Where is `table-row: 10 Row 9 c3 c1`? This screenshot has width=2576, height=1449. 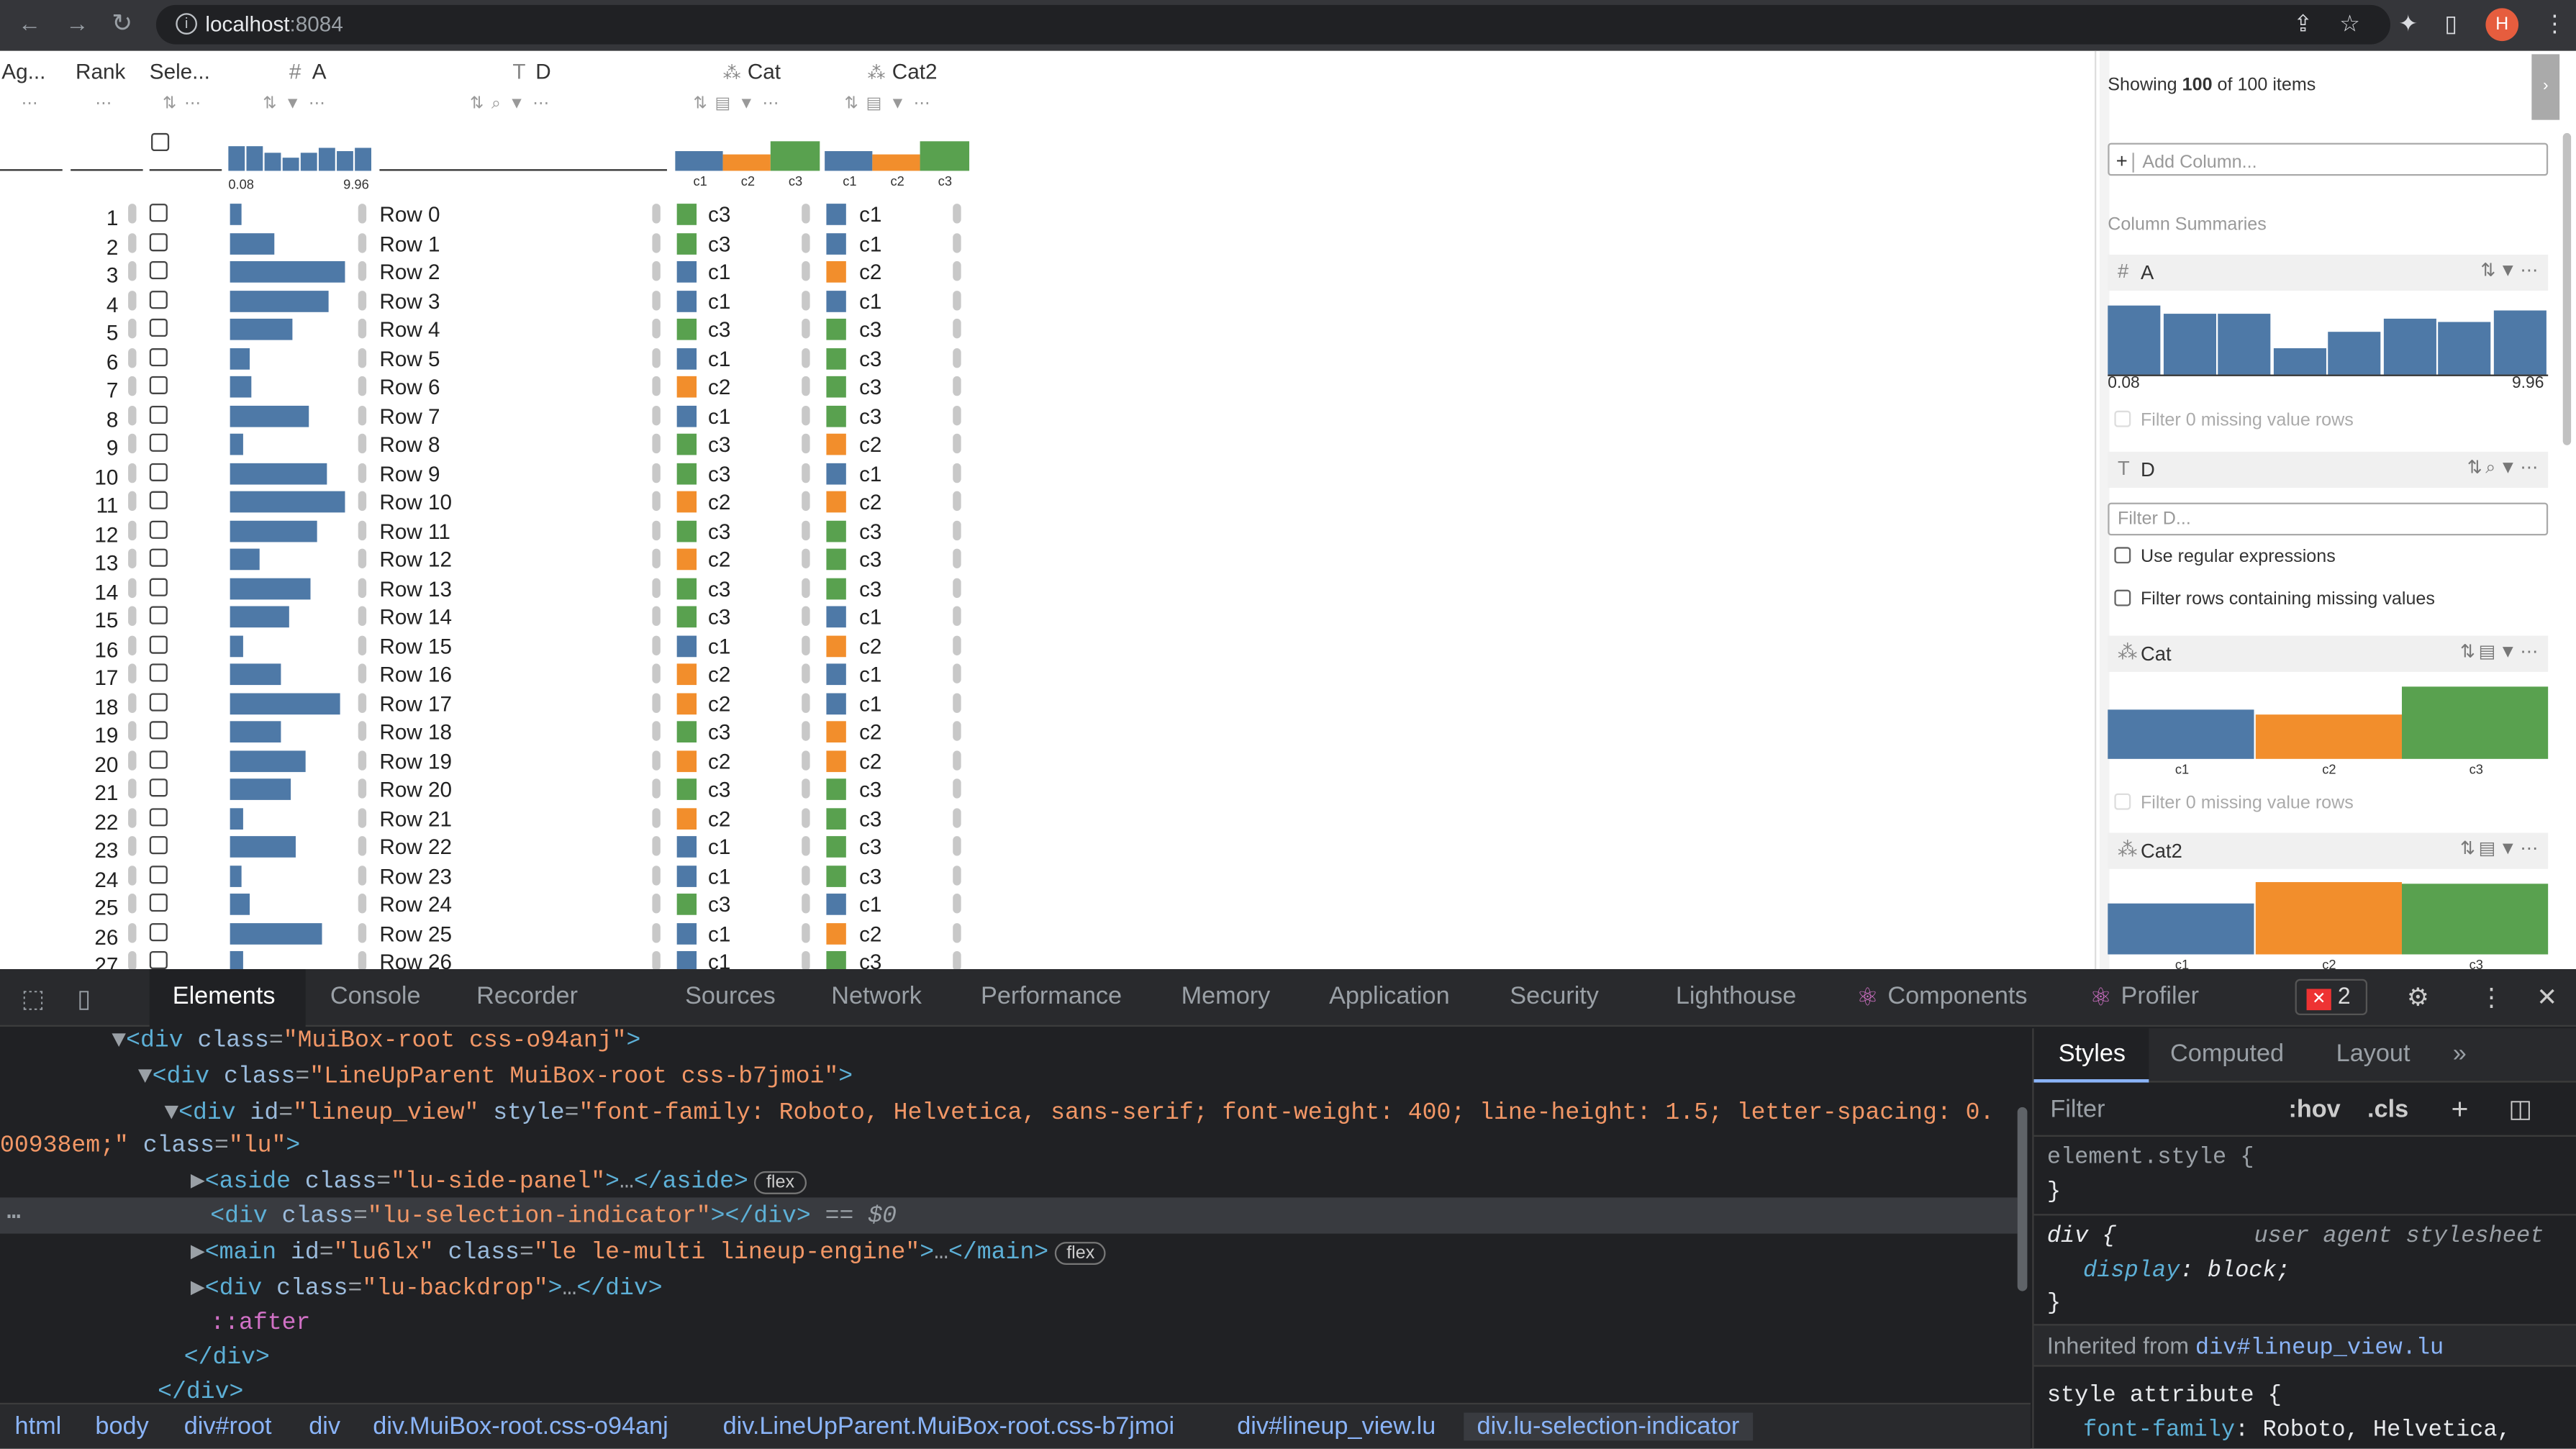 table-row: 10 Row 9 c3 c1 is located at coordinates (493, 474).